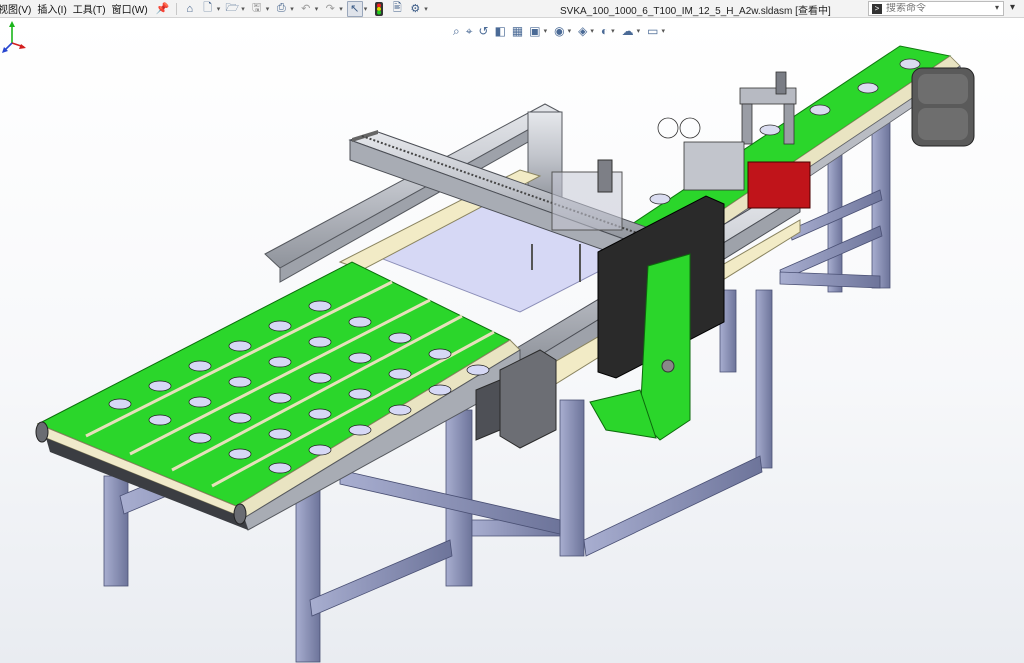 This screenshot has height=663, width=1024. Describe the element at coordinates (292, 9) in the screenshot. I see `print-dropdown-caret-icon: ▾` at that location.